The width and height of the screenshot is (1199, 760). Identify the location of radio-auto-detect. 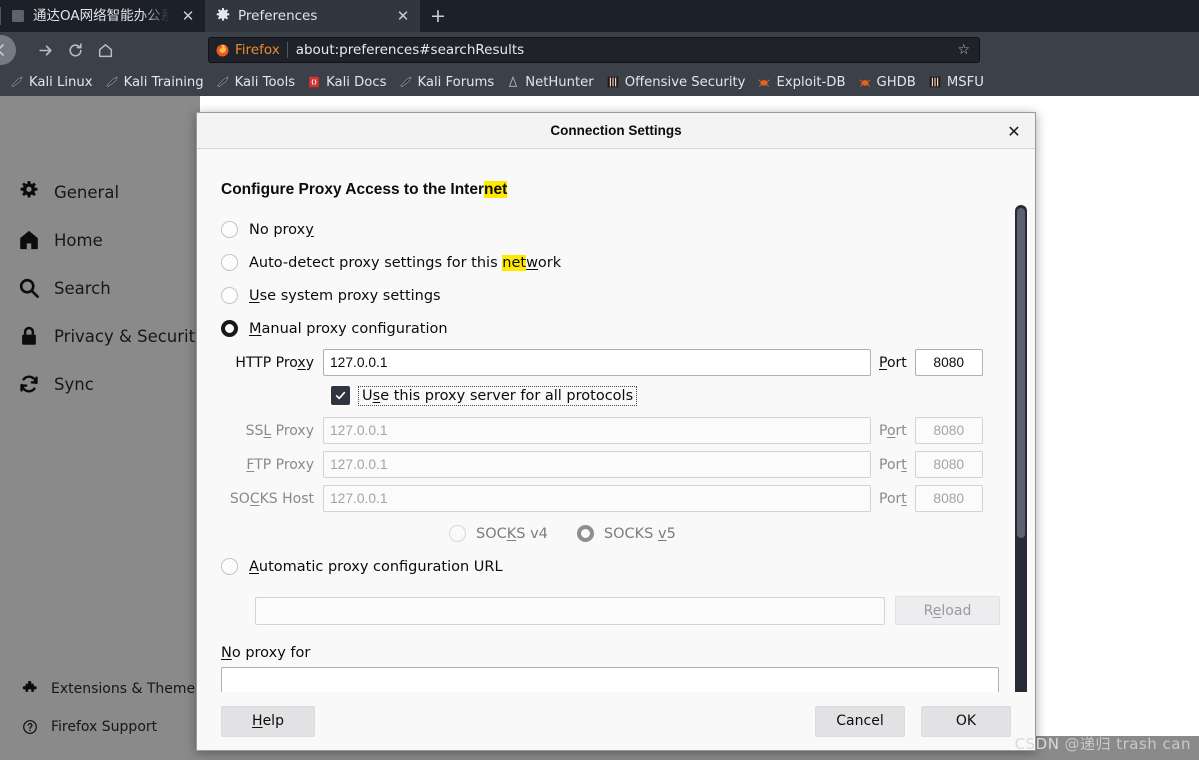
(229, 262).